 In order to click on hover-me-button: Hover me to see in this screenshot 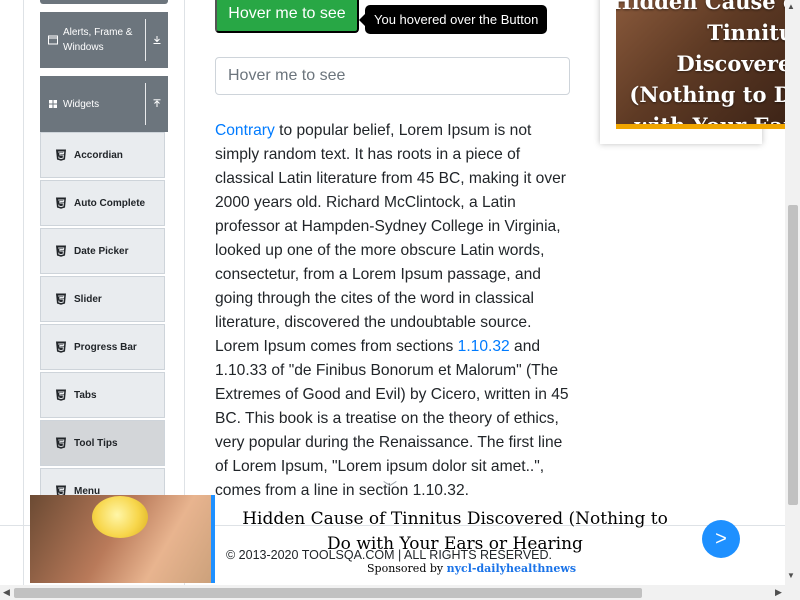, I will do `click(287, 16)`.